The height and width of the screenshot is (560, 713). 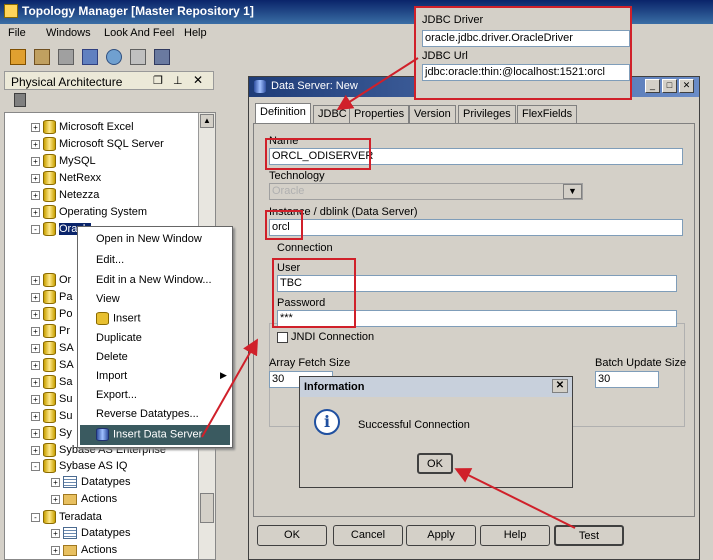 What do you see at coordinates (515, 498) in the screenshot?
I see `arrow-to-ok` at bounding box center [515, 498].